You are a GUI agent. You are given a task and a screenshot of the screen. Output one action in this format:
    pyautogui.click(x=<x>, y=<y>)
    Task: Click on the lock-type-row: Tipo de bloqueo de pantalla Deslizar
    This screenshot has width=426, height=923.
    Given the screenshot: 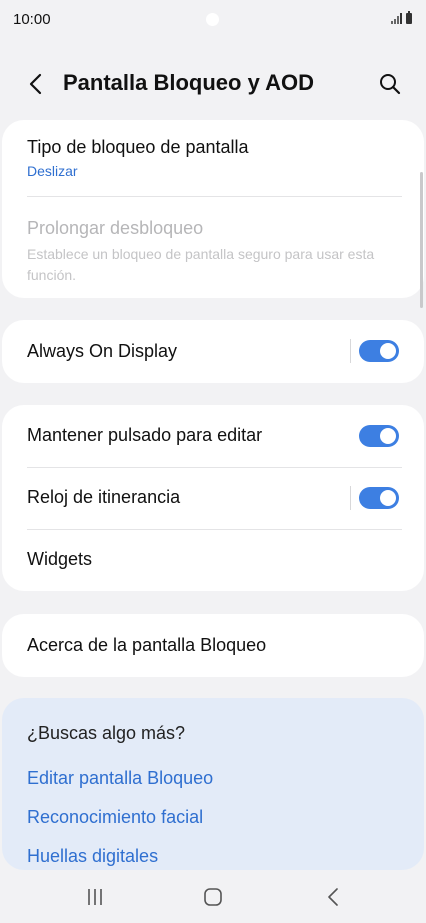 What is the action you would take?
    pyautogui.click(x=213, y=156)
    